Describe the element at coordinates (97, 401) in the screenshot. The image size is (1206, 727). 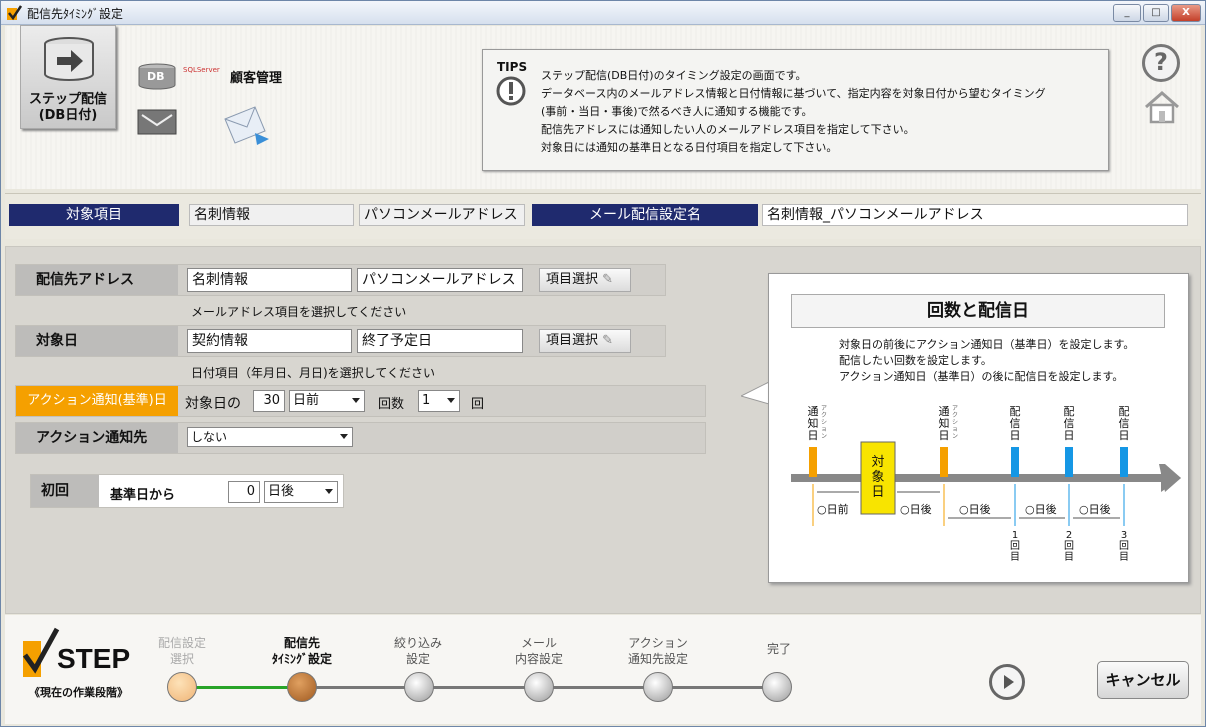
I see `action-date-label: アクション通知(基準)日` at that location.